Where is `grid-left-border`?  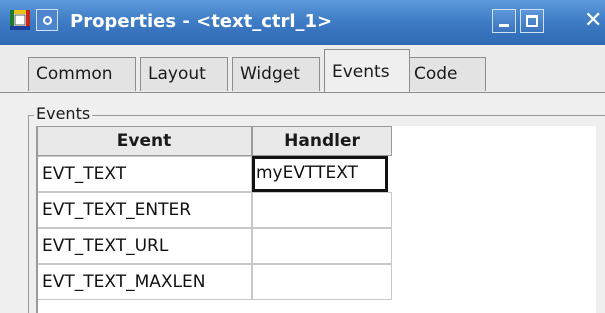
grid-left-border is located at coordinates (37, 219).